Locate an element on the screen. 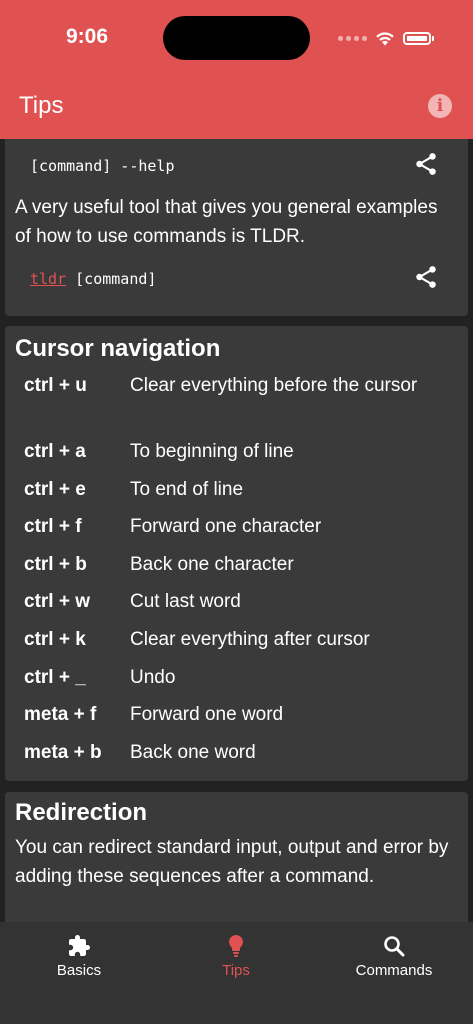  signal-icon is located at coordinates (352, 38).